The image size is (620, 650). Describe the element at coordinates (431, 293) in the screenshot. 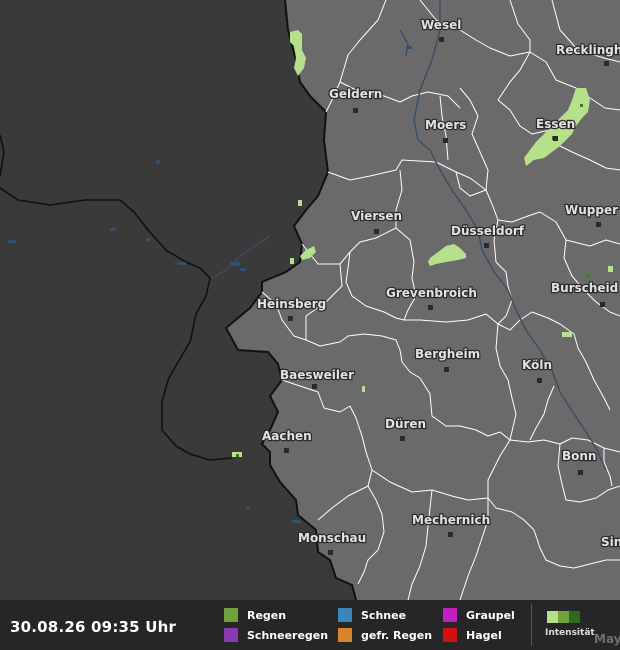

I see `city-label-grevenbroich: Grevenbroich` at that location.